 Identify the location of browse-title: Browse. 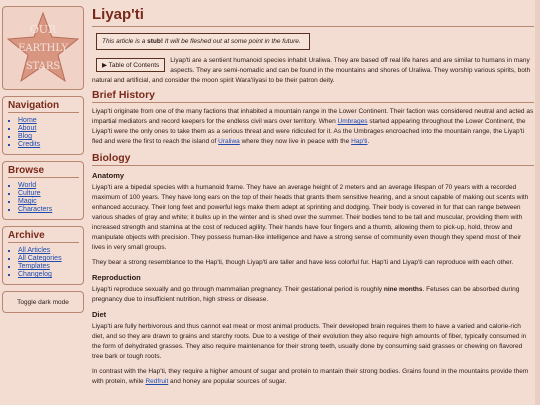
(43, 171).